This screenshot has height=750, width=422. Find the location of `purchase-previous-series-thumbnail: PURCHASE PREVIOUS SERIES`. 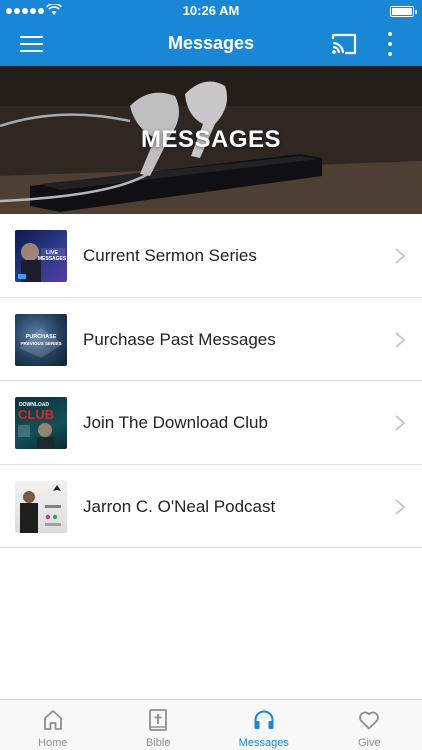

purchase-previous-series-thumbnail: PURCHASE PREVIOUS SERIES is located at coordinates (41, 339).